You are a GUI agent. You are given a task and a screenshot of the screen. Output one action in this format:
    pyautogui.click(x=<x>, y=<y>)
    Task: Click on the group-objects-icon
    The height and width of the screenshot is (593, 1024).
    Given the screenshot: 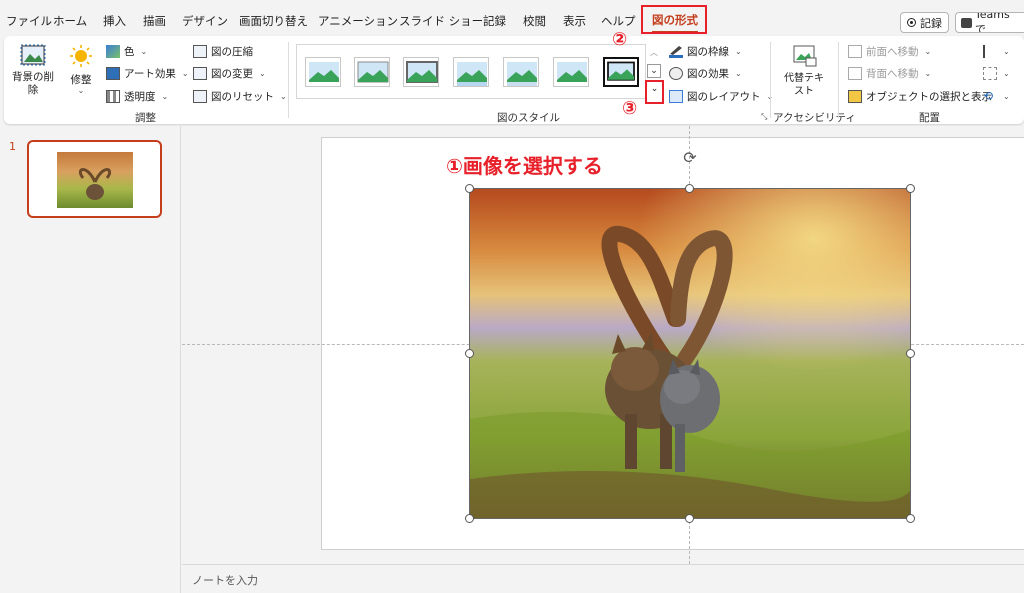 What is the action you would take?
    pyautogui.click(x=990, y=73)
    